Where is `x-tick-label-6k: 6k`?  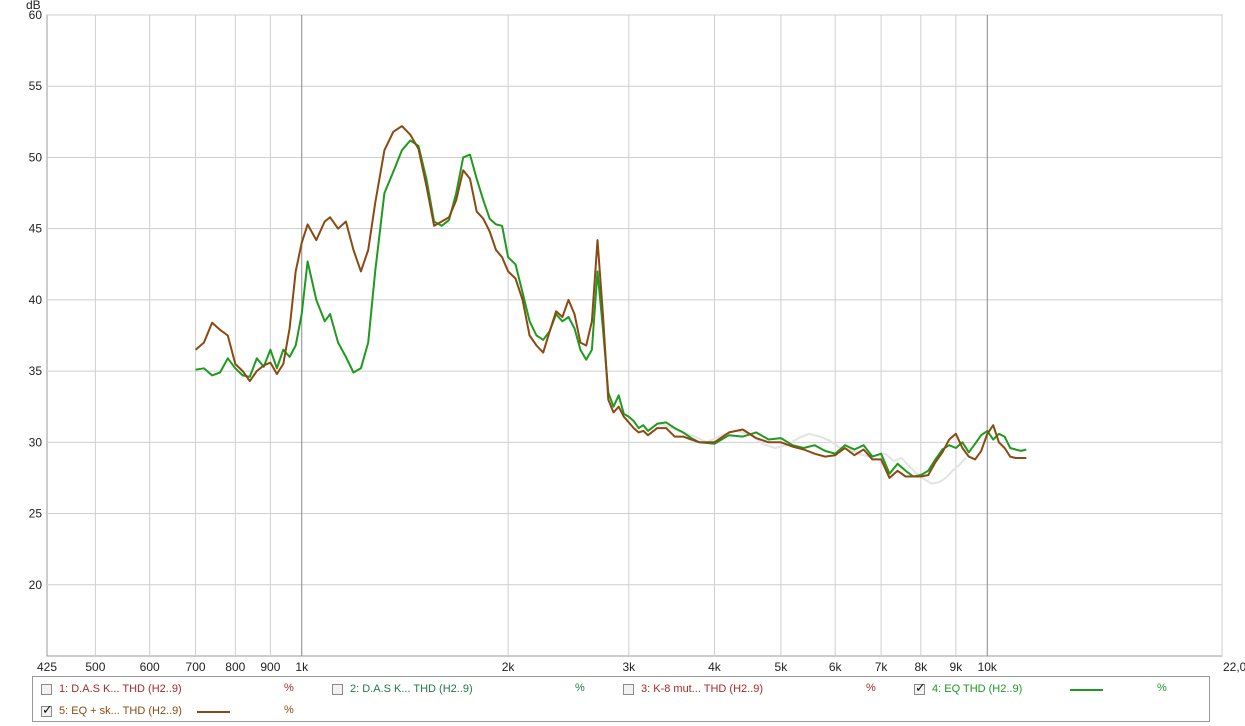 x-tick-label-6k: 6k is located at coordinates (836, 667).